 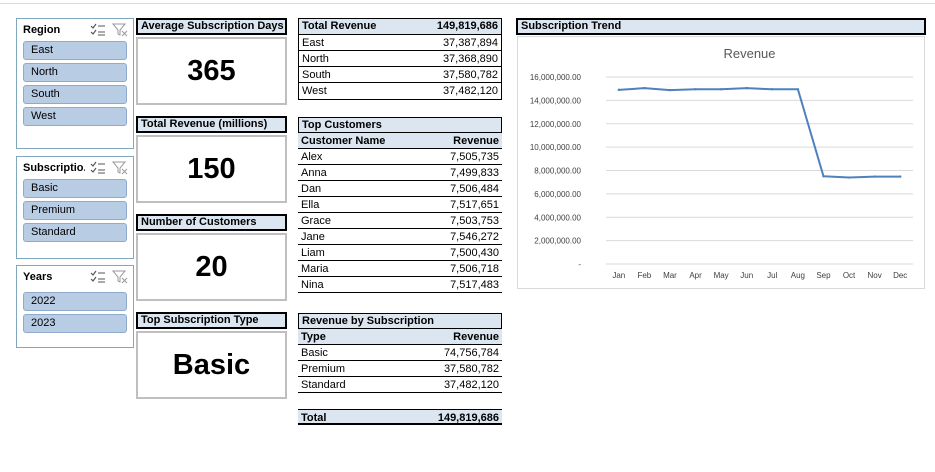 I want to click on total-value: 149,819,686, so click(x=468, y=418).